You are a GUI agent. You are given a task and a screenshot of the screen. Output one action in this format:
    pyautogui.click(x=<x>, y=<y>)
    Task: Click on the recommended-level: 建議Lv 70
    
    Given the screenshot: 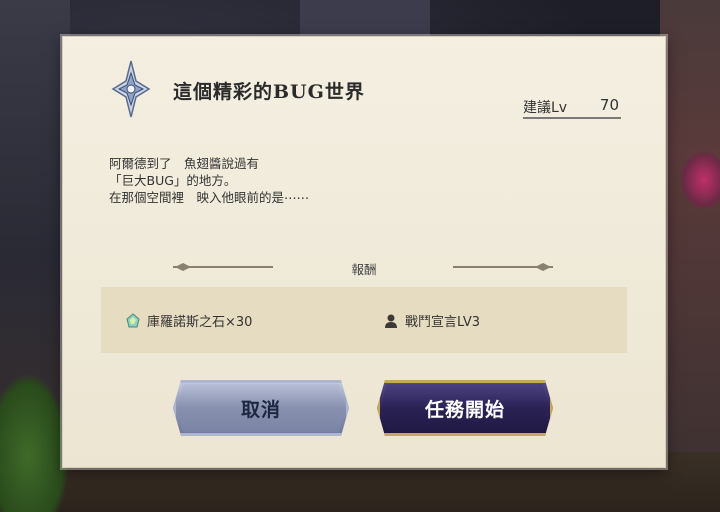 What is the action you would take?
    pyautogui.click(x=572, y=107)
    